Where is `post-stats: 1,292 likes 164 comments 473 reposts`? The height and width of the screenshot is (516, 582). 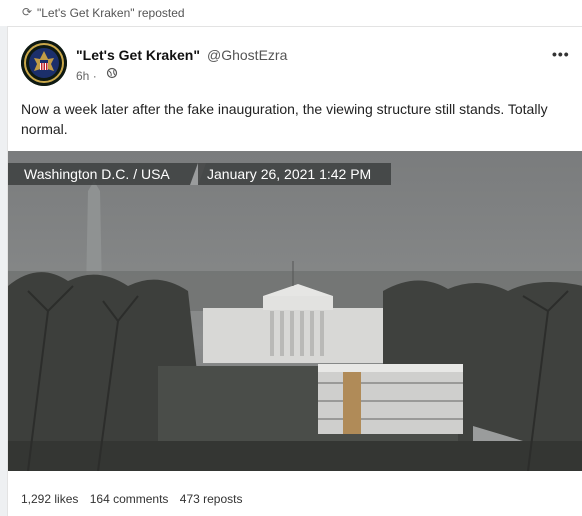 post-stats: 1,292 likes 164 comments 473 reposts is located at coordinates (135, 499).